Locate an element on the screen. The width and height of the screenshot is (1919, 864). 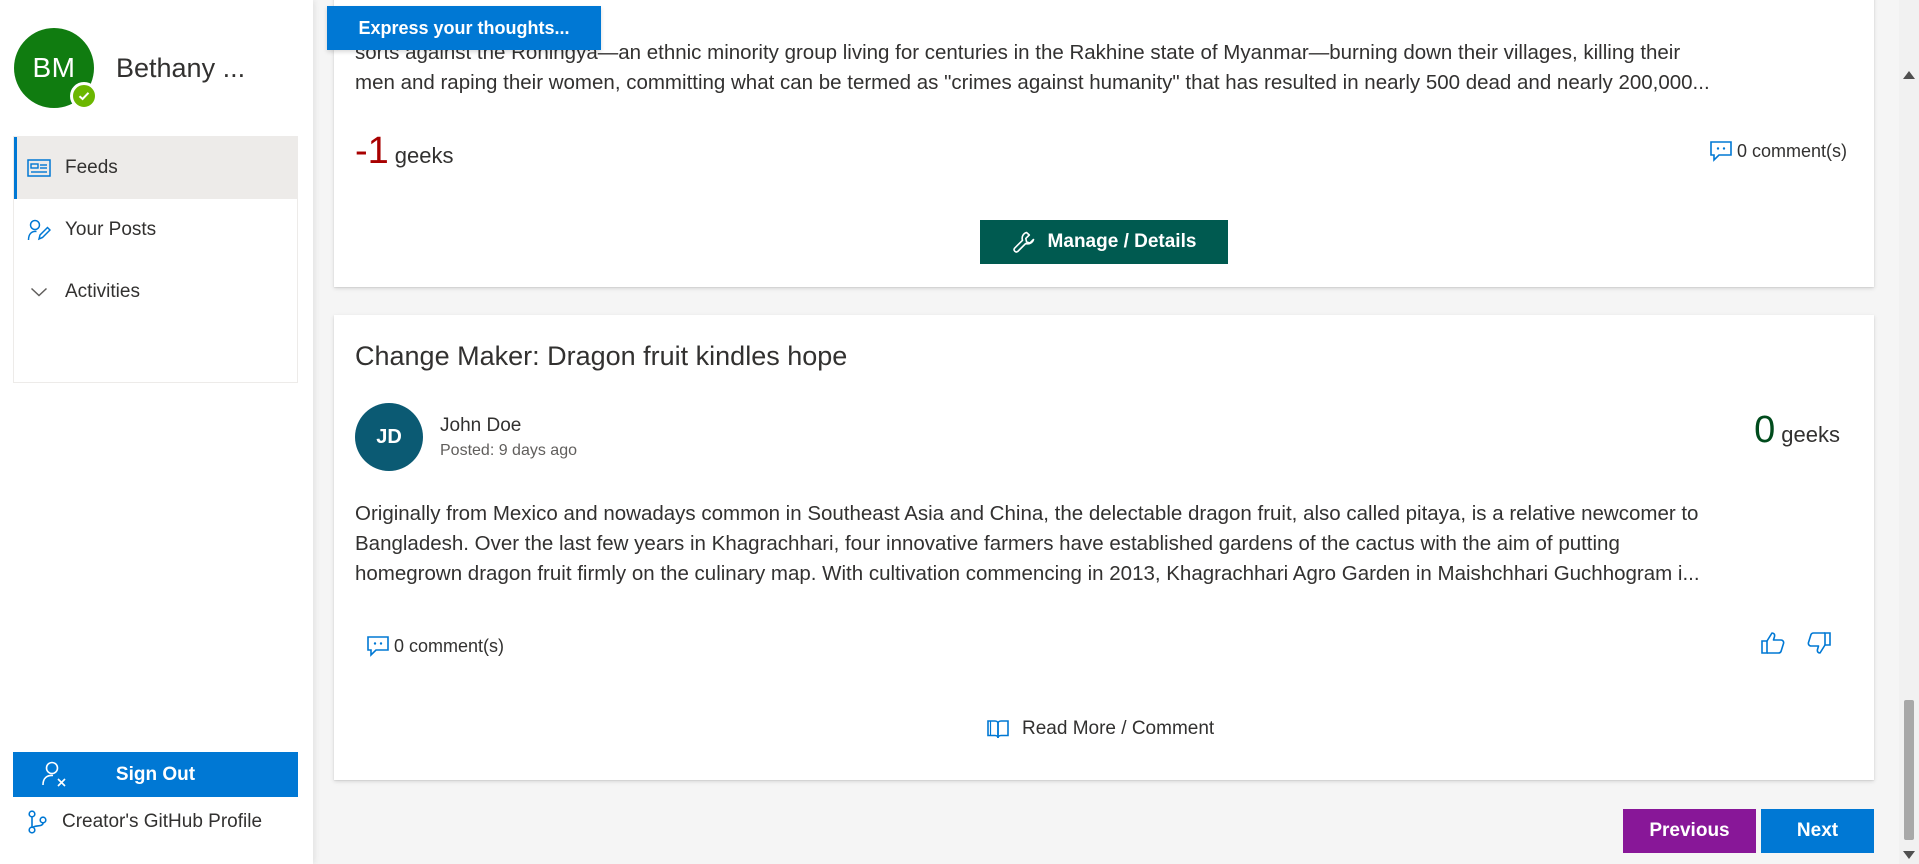
vote-controls is located at coordinates (1796, 643).